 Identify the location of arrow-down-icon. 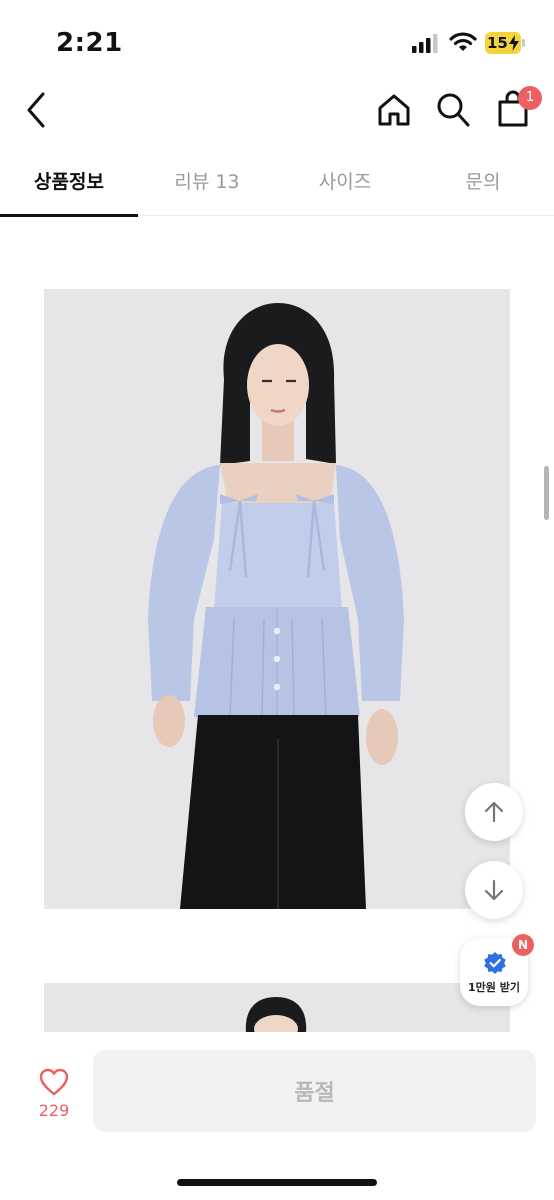
(494, 890).